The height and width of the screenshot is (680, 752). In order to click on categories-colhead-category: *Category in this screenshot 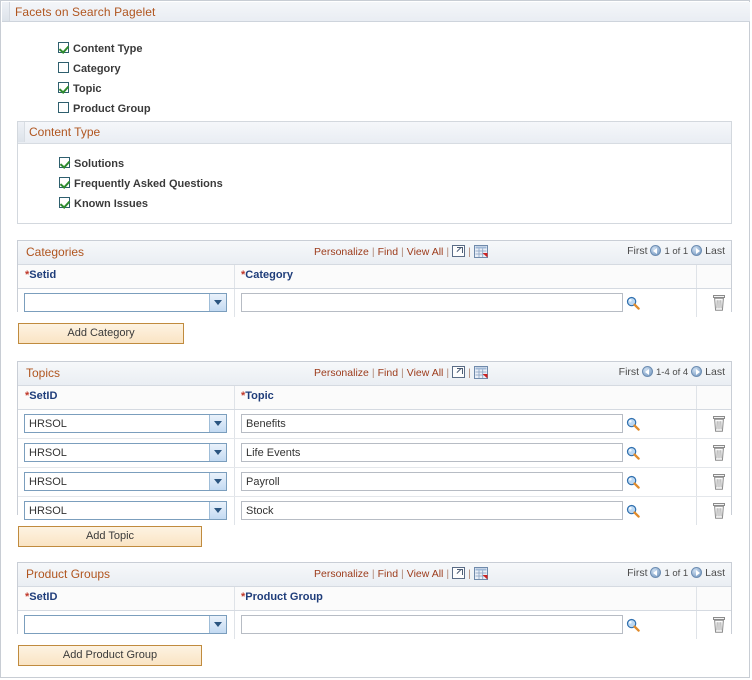, I will do `click(267, 275)`.